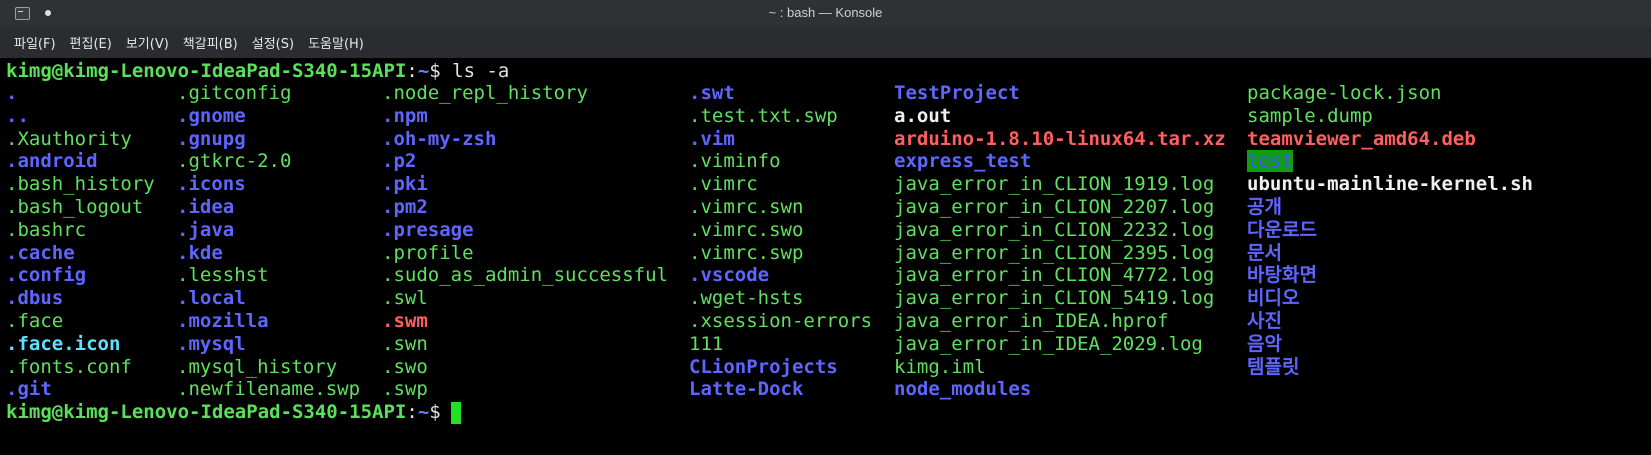  What do you see at coordinates (780, 230) in the screenshot?
I see `listing-row: .vimrc.swo` at bounding box center [780, 230].